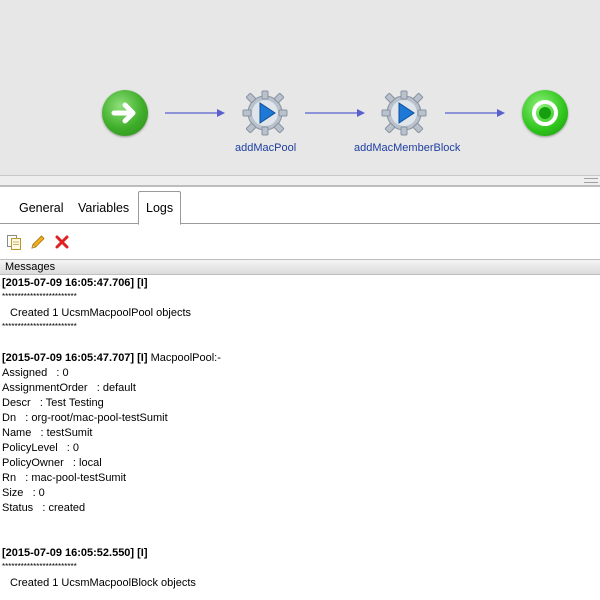  What do you see at coordinates (103, 208) in the screenshot?
I see `tab-variables: Variables` at bounding box center [103, 208].